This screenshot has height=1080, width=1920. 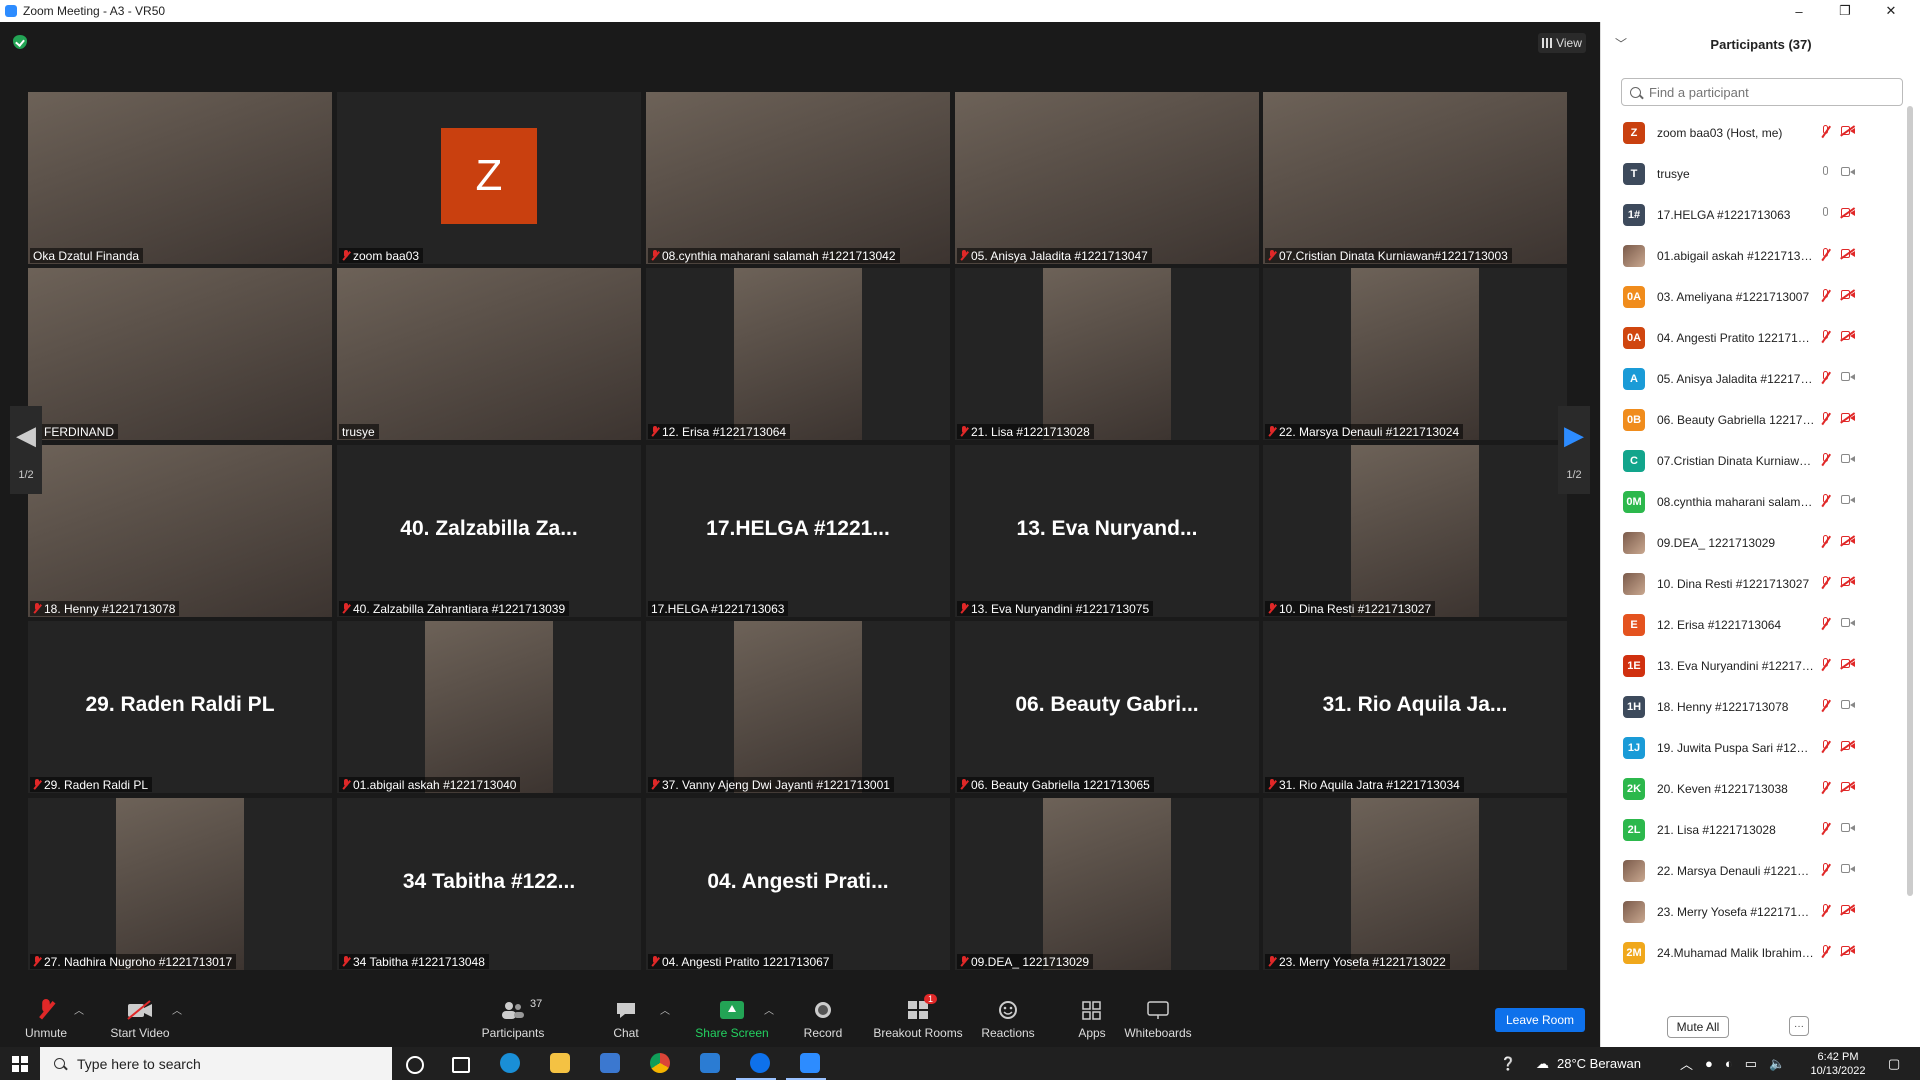 I want to click on share-screen-button: Share Screen, so click(x=732, y=1018).